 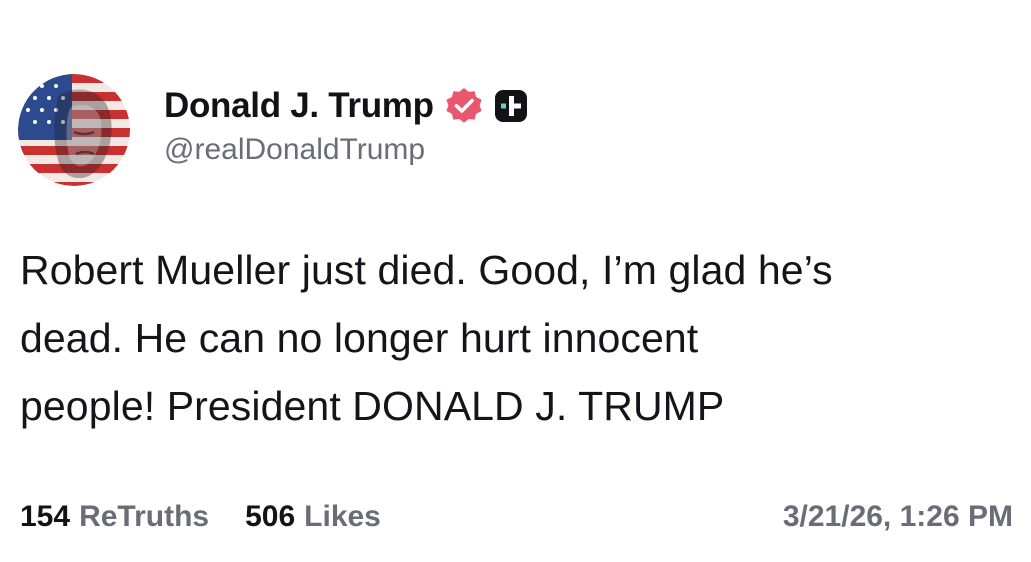 I want to click on avatar, so click(x=74, y=130).